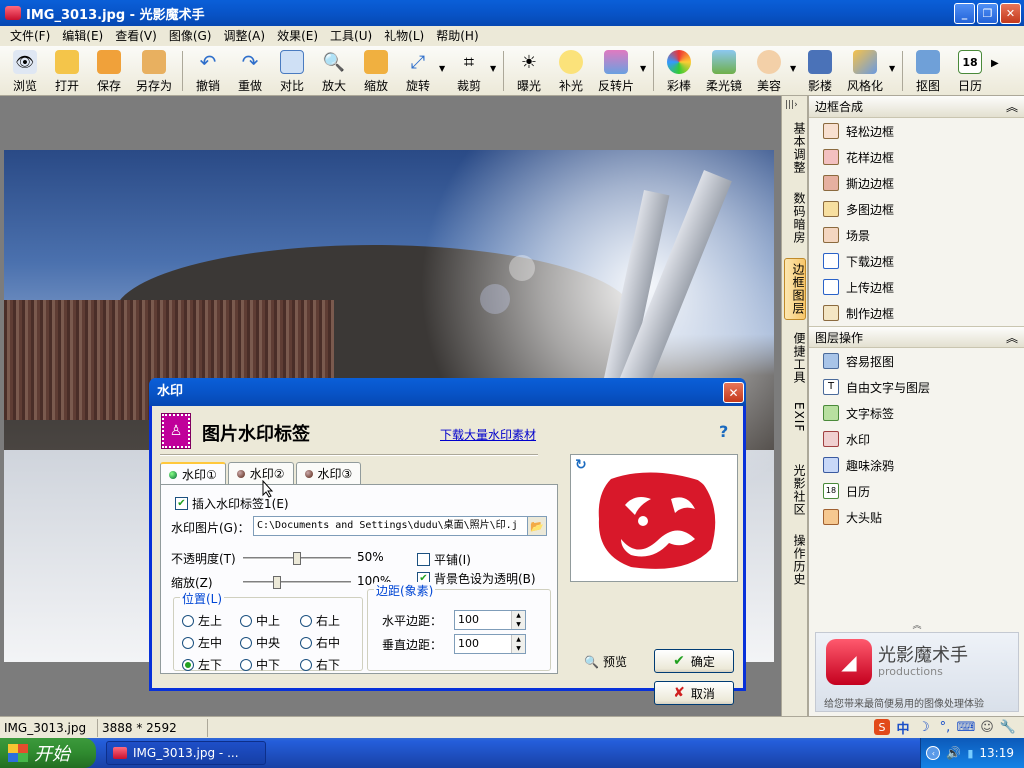 The width and height of the screenshot is (1024, 768). Describe the element at coordinates (916, 287) in the screenshot. I see `panel-item-upload-border: 上传边框` at that location.